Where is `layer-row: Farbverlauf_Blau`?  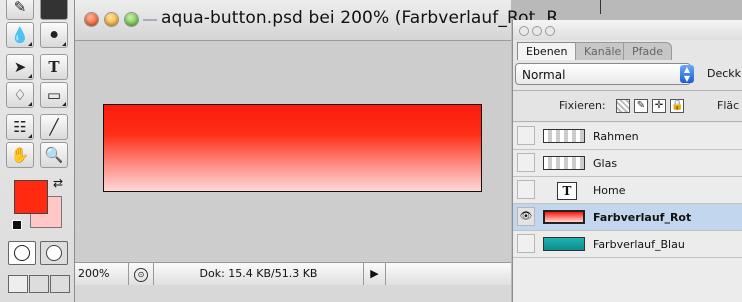
layer-row: Farbverlauf_Blau is located at coordinates (627, 244).